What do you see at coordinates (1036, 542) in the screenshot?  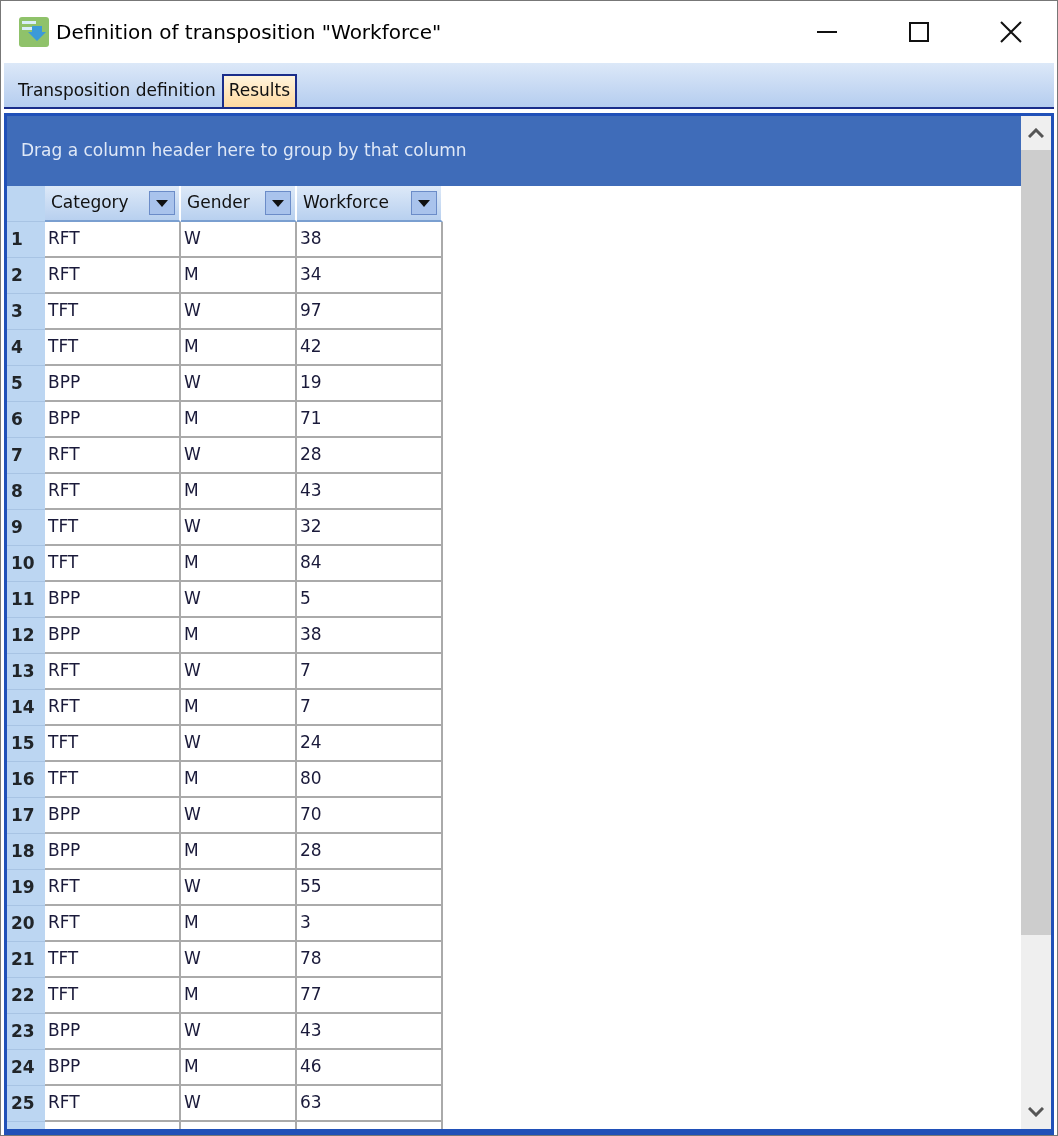 I see `scroll-thumb` at bounding box center [1036, 542].